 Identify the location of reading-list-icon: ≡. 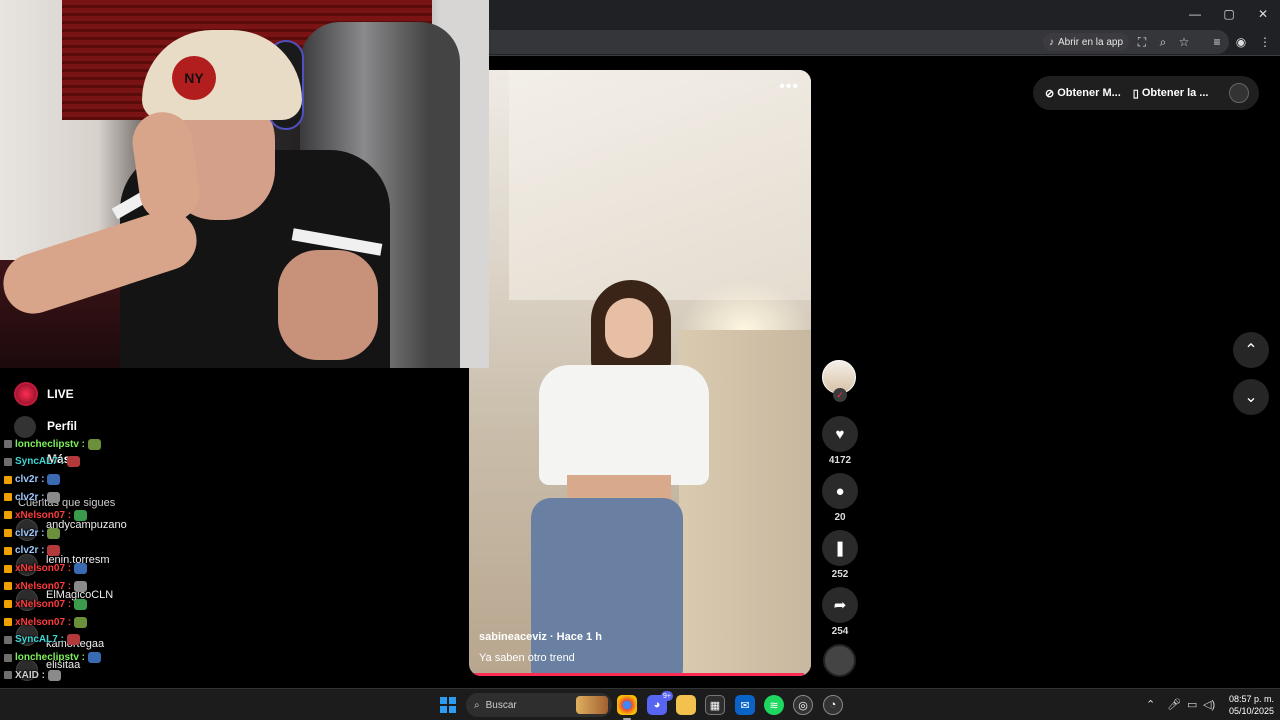
(1217, 42).